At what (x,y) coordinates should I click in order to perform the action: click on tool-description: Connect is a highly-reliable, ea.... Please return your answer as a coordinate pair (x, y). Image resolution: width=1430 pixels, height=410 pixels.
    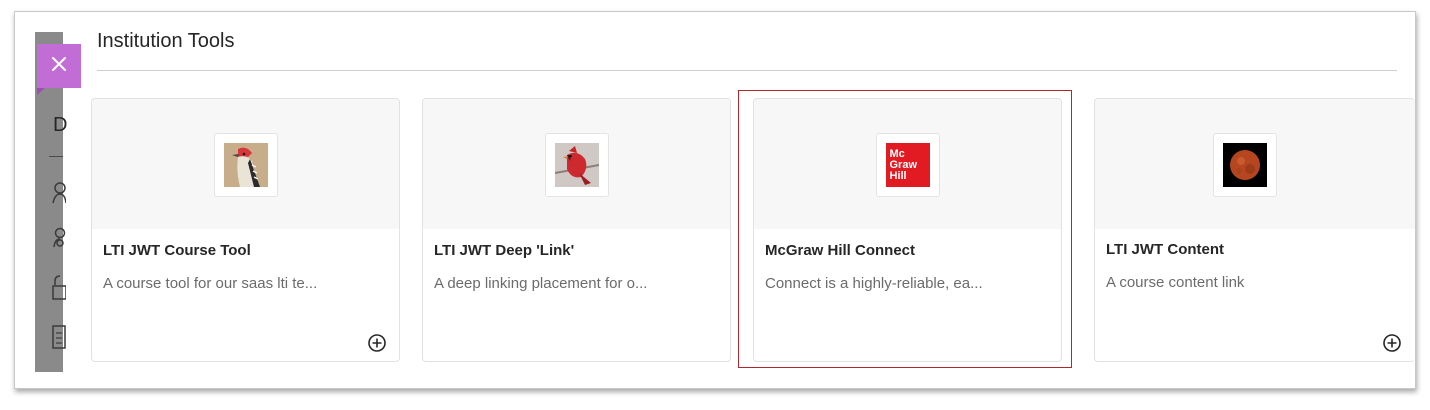
    Looking at the image, I should click on (874, 283).